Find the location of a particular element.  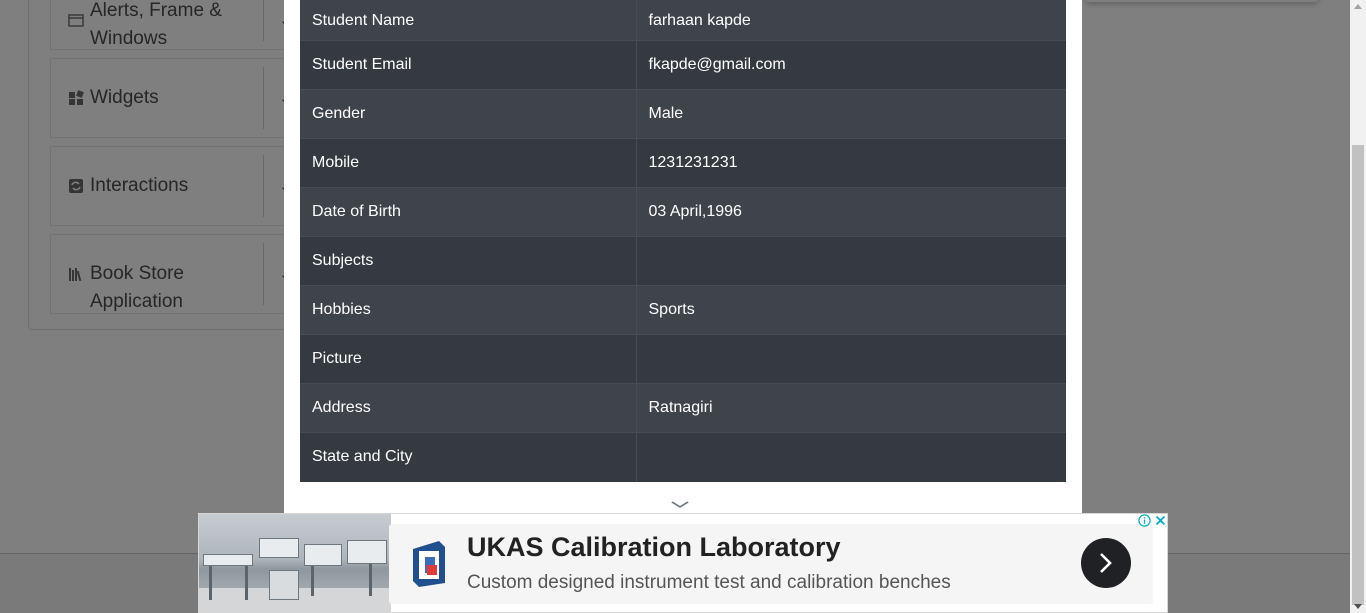

close-icon is located at coordinates (1160, 521).